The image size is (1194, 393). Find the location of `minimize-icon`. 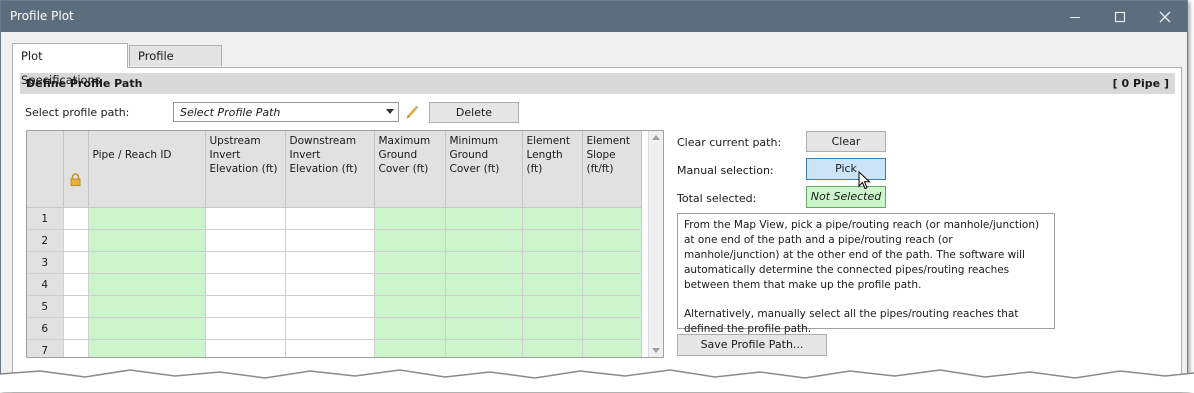

minimize-icon is located at coordinates (1075, 16).